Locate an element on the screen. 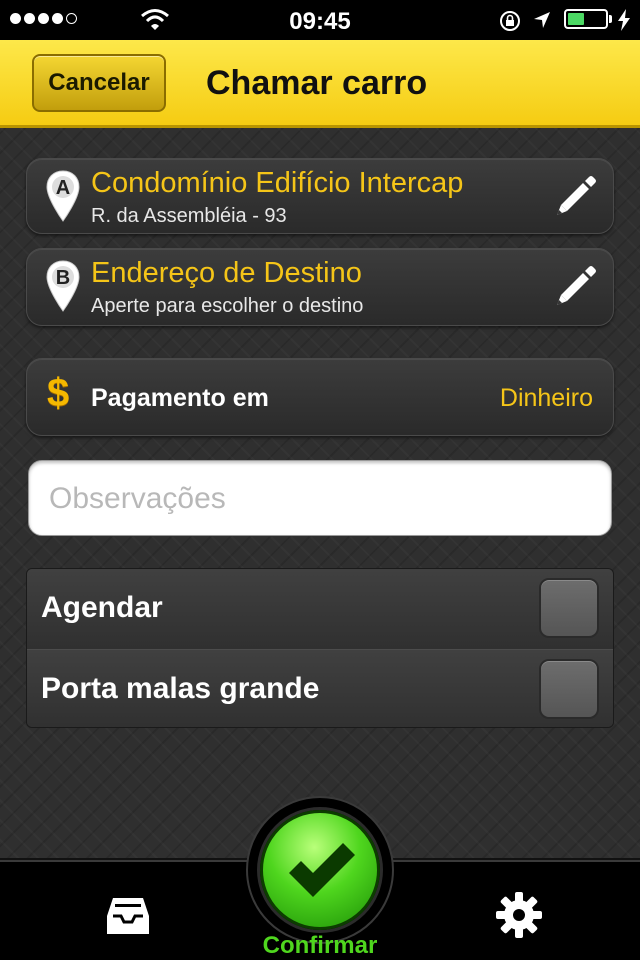 This screenshot has width=640, height=960. observations-input is located at coordinates (319, 499).